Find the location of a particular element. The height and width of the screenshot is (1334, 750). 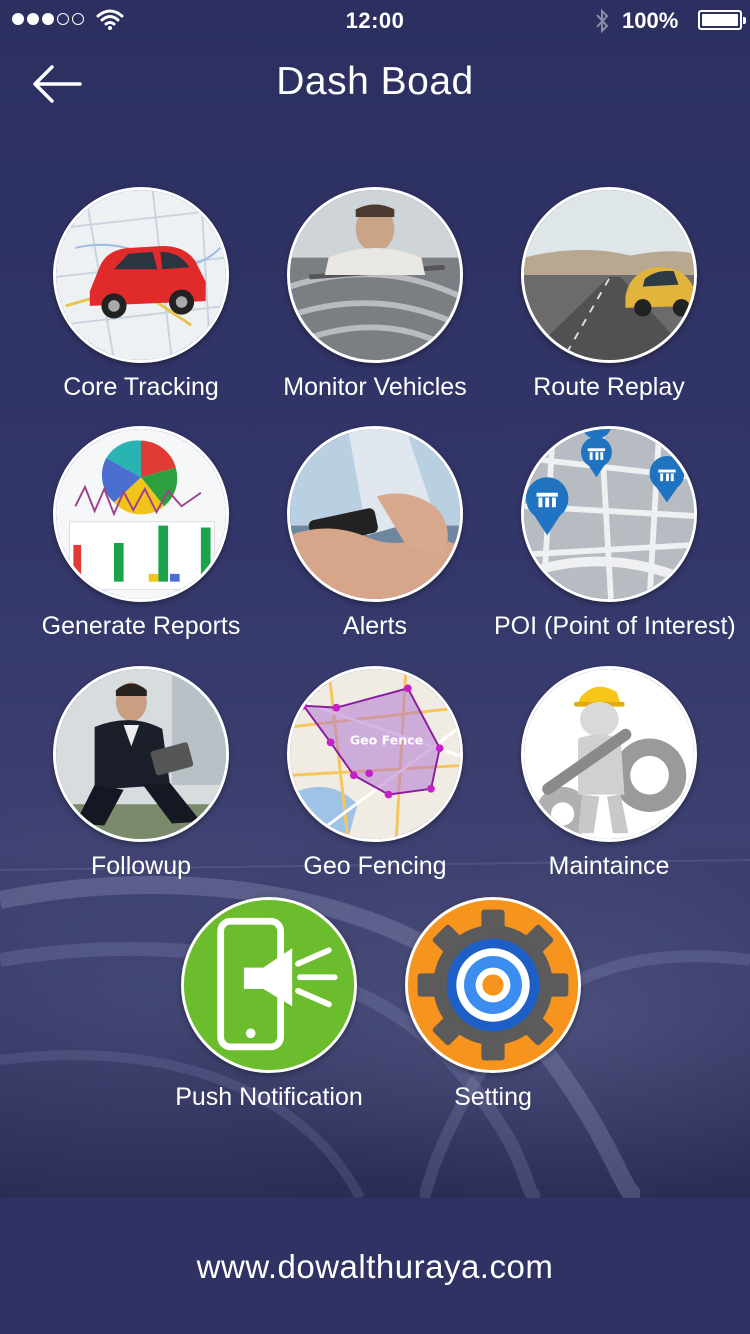

poi-map-image is located at coordinates (609, 514).